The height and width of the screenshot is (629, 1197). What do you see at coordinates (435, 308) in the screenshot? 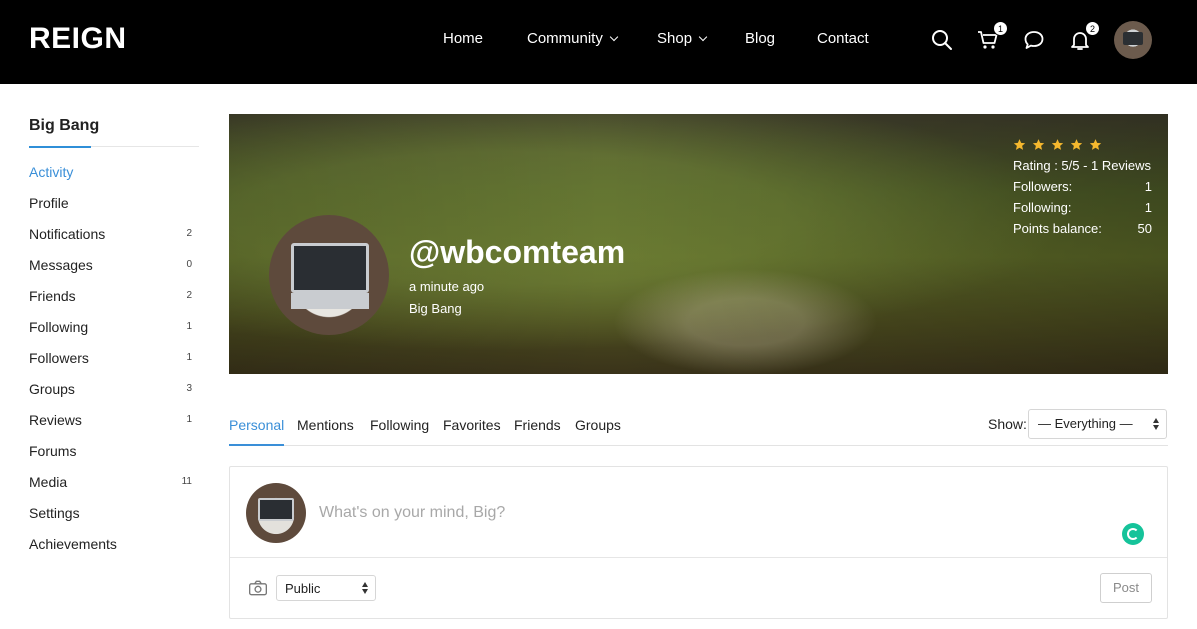
I see `profile-display-name: Big Bang` at bounding box center [435, 308].